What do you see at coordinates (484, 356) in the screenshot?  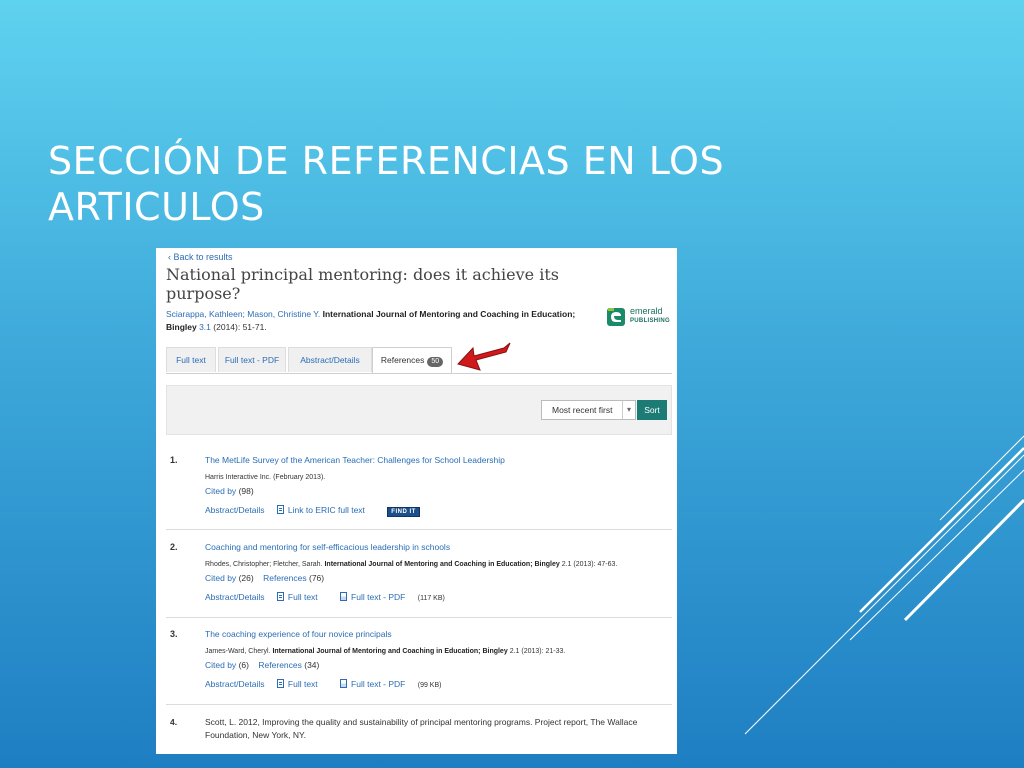 I see `red-arrow-icon` at bounding box center [484, 356].